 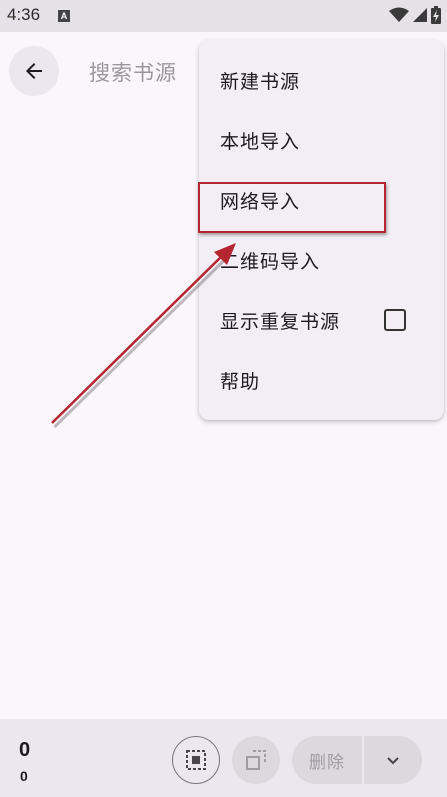 I want to click on menu-item-qrcode-import: 二维码导入, so click(x=321, y=260).